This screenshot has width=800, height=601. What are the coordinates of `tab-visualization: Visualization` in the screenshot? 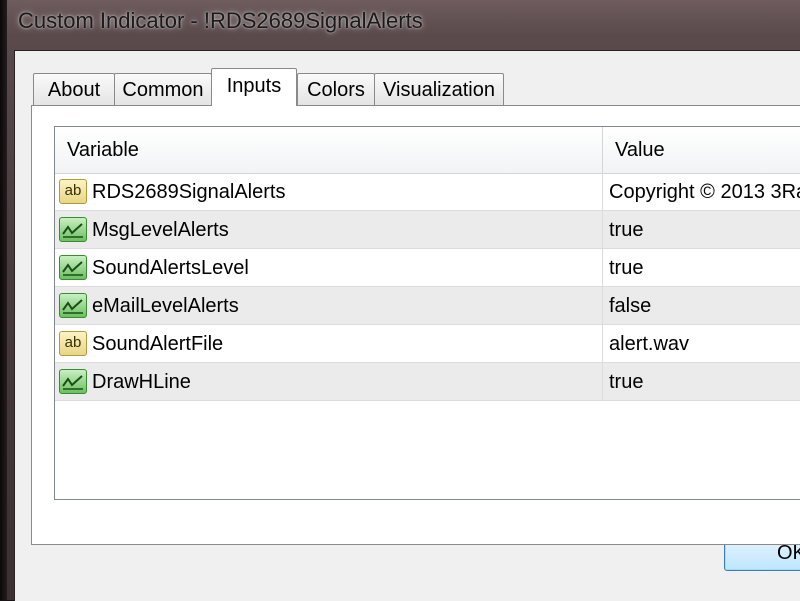 It's located at (439, 89).